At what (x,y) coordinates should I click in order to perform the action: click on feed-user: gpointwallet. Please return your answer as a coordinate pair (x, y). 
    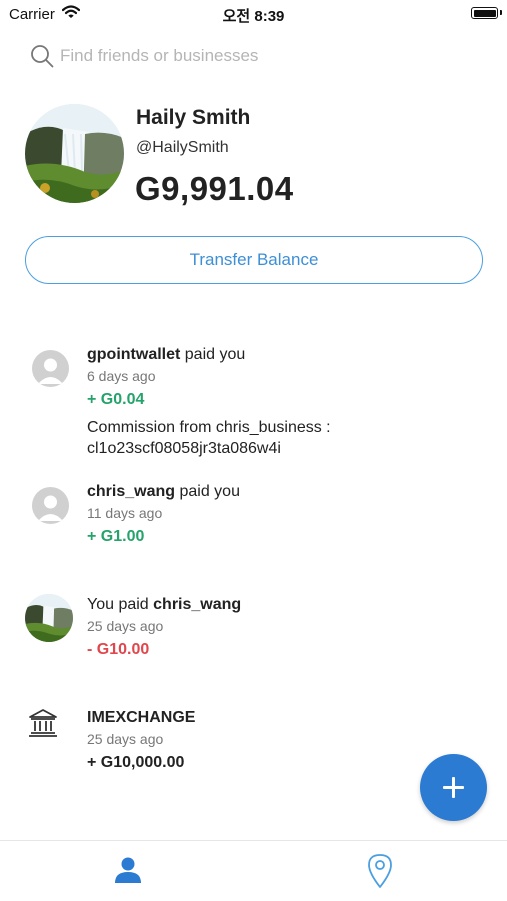
    Looking at the image, I should click on (134, 354).